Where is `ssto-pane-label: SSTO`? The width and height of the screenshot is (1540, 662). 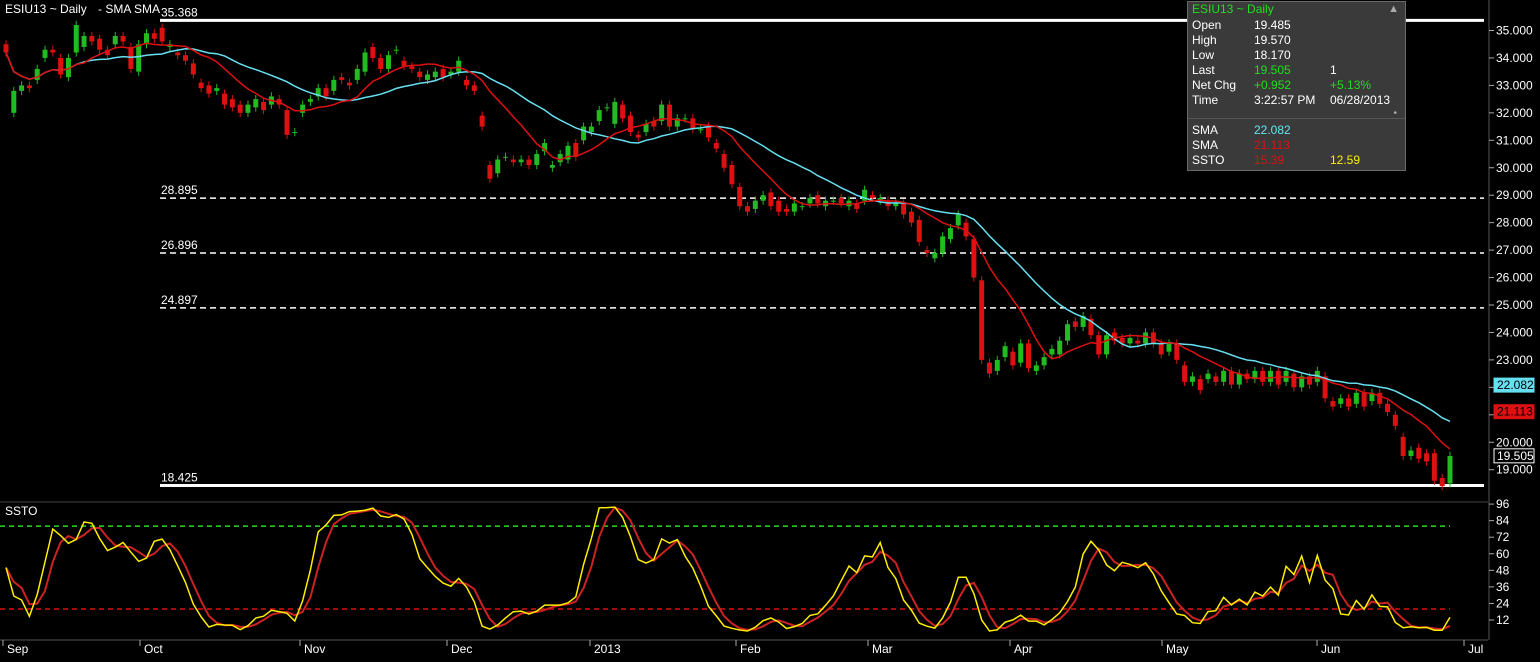
ssto-pane-label: SSTO is located at coordinates (21, 511).